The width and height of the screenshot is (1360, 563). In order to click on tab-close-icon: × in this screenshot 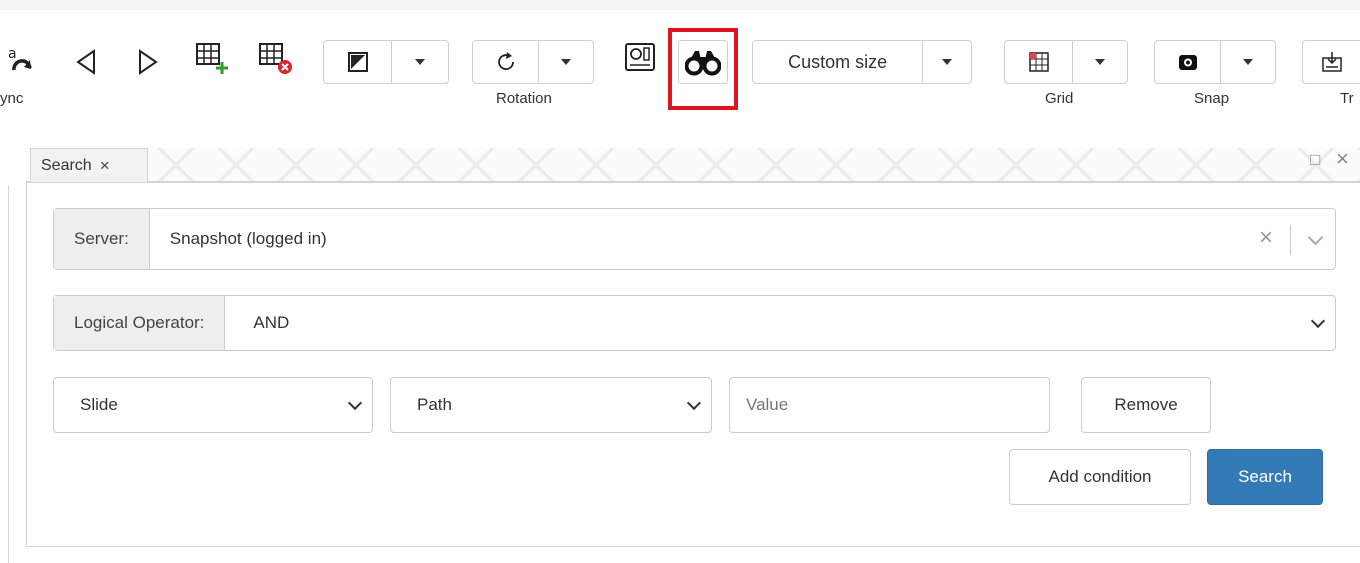, I will do `click(105, 166)`.